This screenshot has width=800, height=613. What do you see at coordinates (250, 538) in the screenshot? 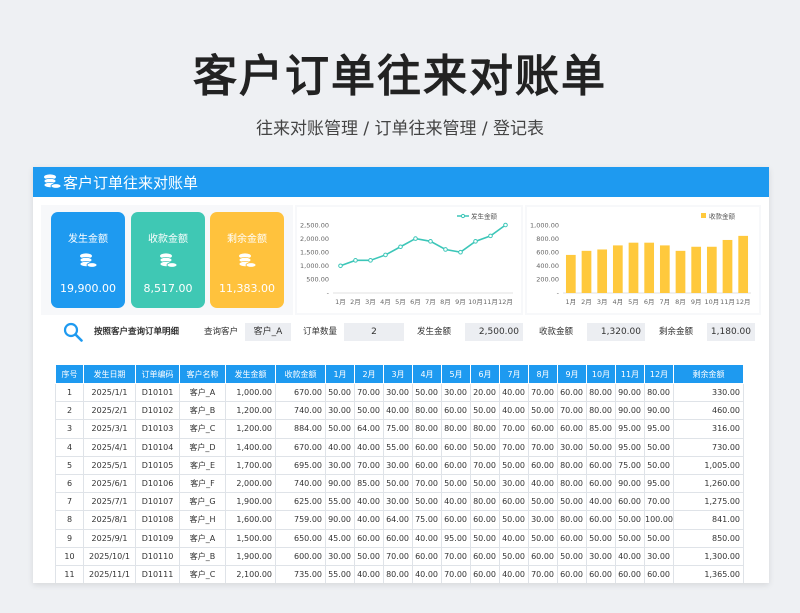
I see `table-cell: 1,500.00` at bounding box center [250, 538].